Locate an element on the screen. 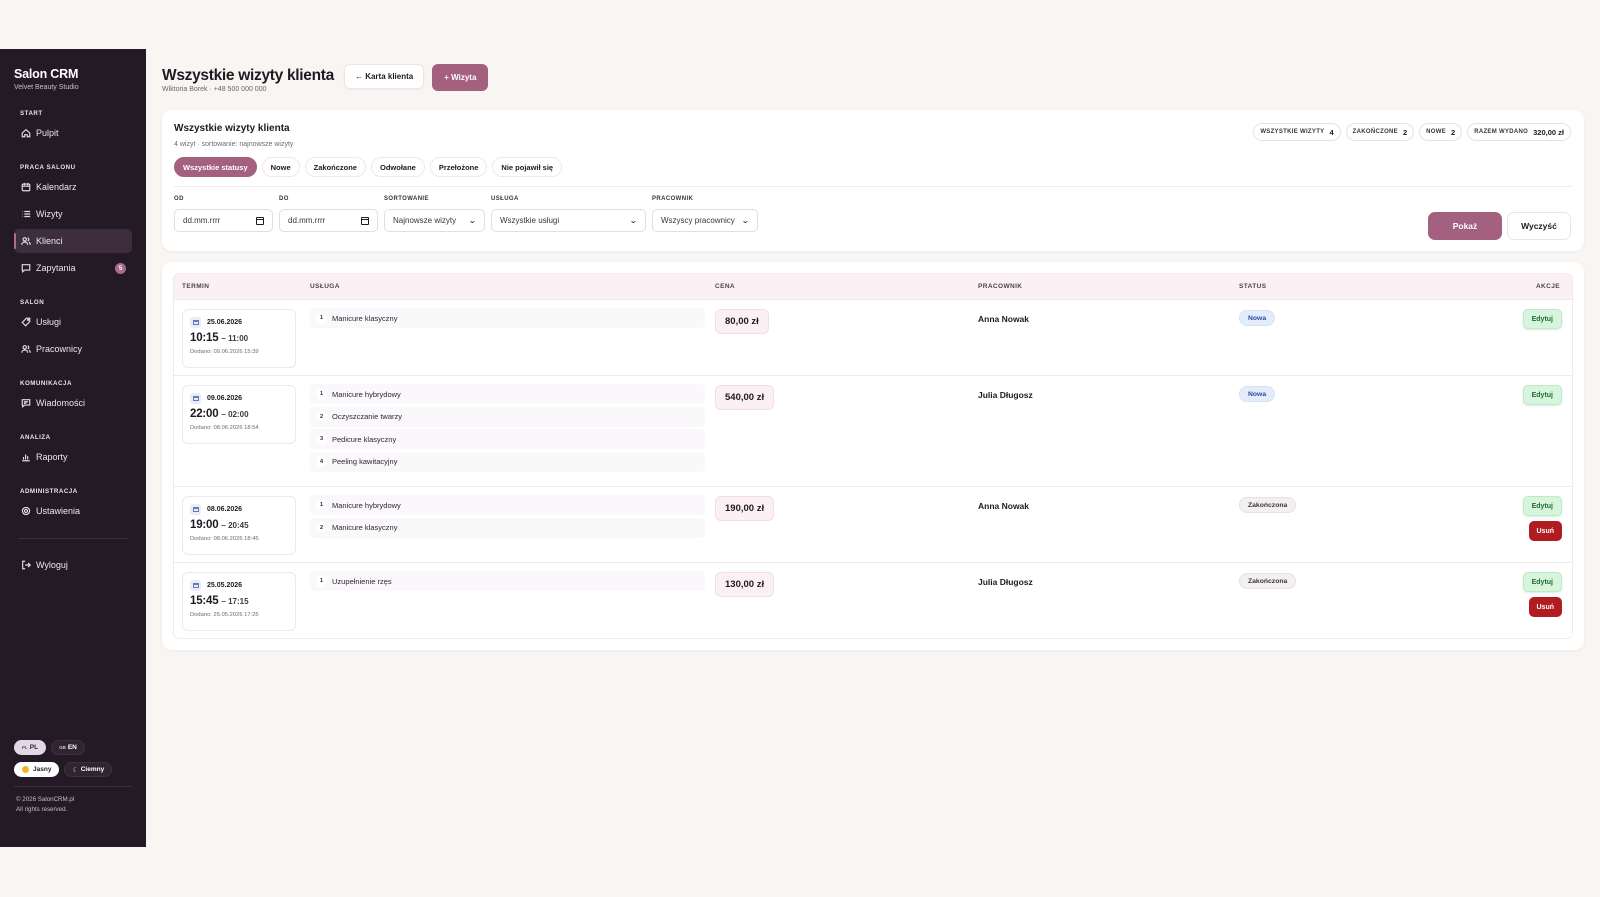  lang-en-button: GB EN is located at coordinates (68, 747).